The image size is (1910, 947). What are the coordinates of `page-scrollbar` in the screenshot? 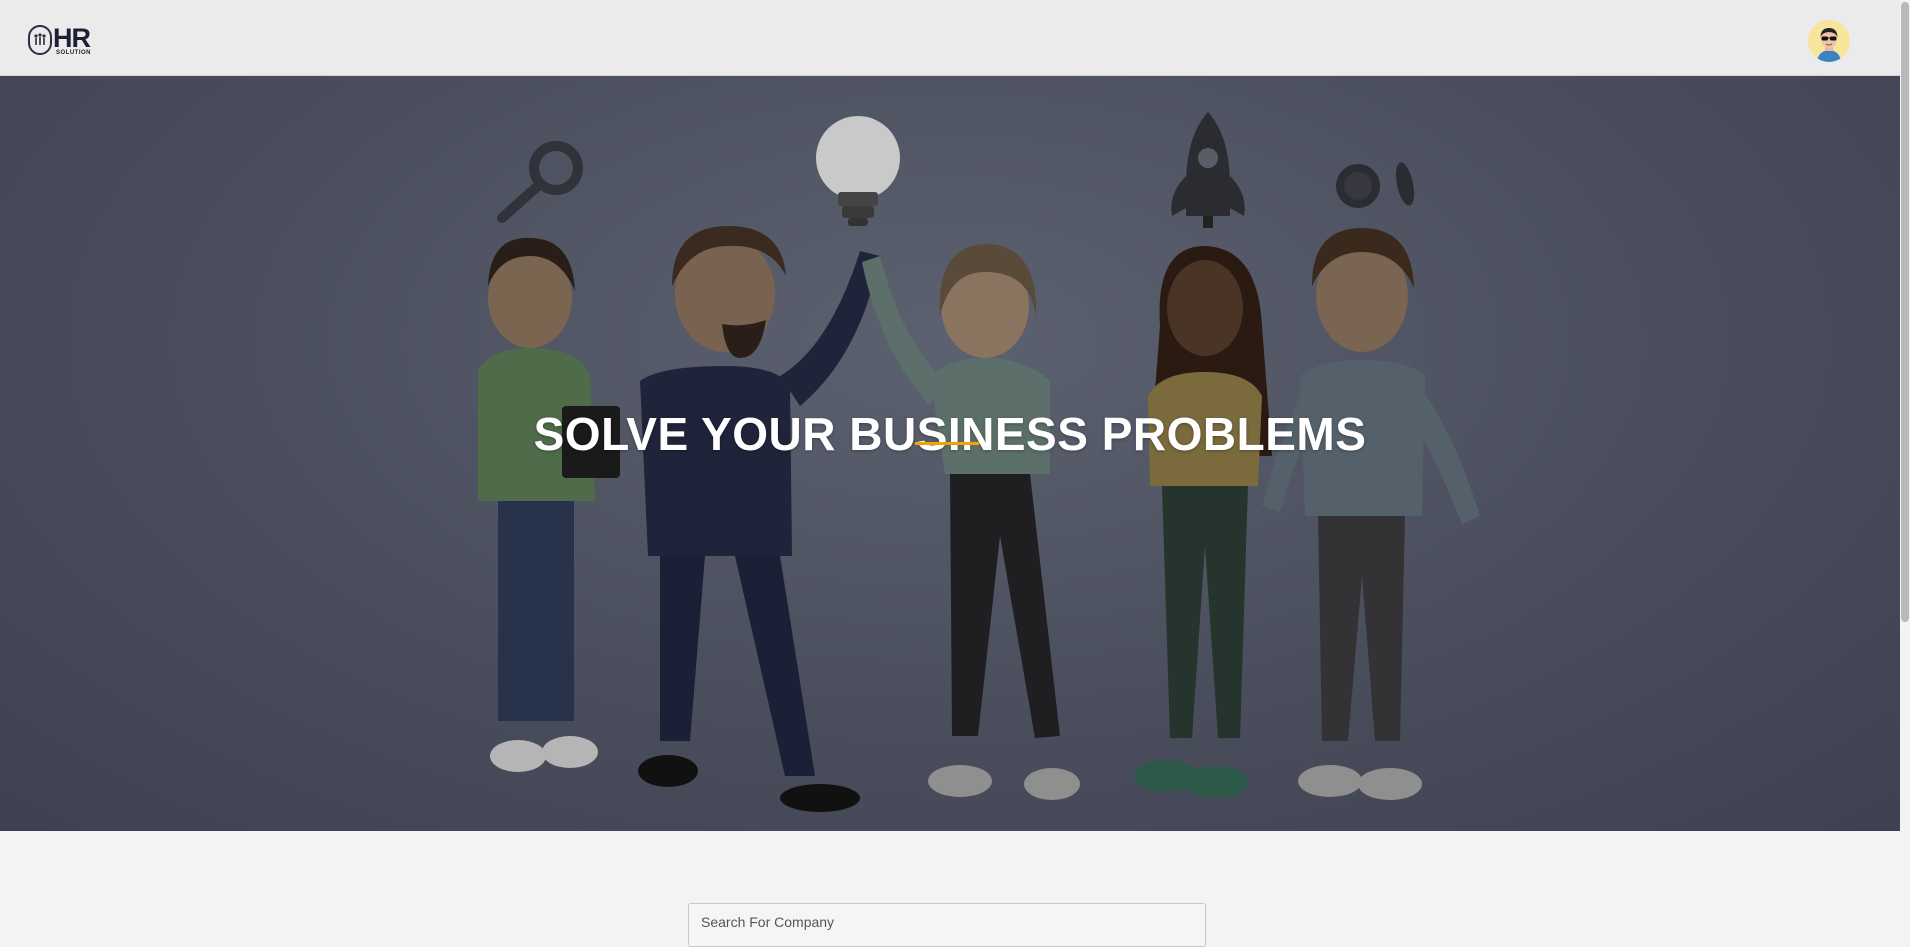 It's located at (1905, 468).